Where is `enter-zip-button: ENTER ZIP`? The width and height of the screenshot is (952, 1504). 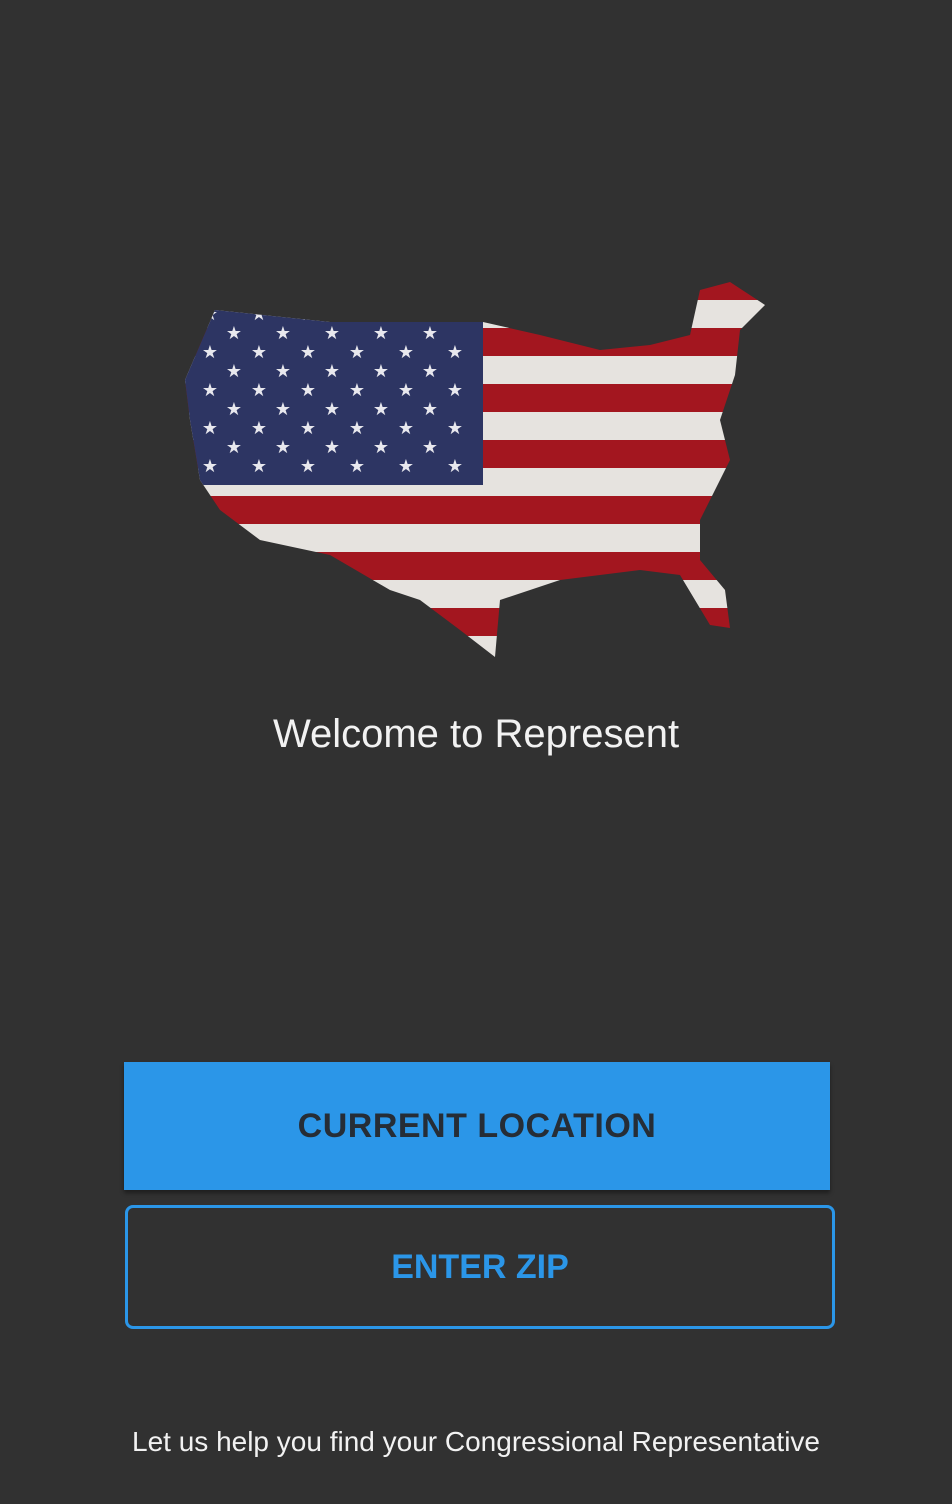
enter-zip-button: ENTER ZIP is located at coordinates (480, 1267).